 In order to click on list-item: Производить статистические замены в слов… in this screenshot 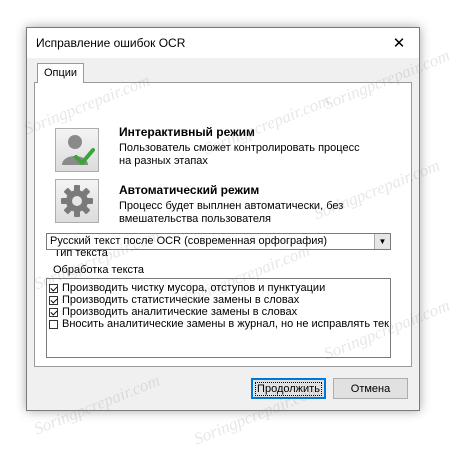, I will do `click(174, 300)`.